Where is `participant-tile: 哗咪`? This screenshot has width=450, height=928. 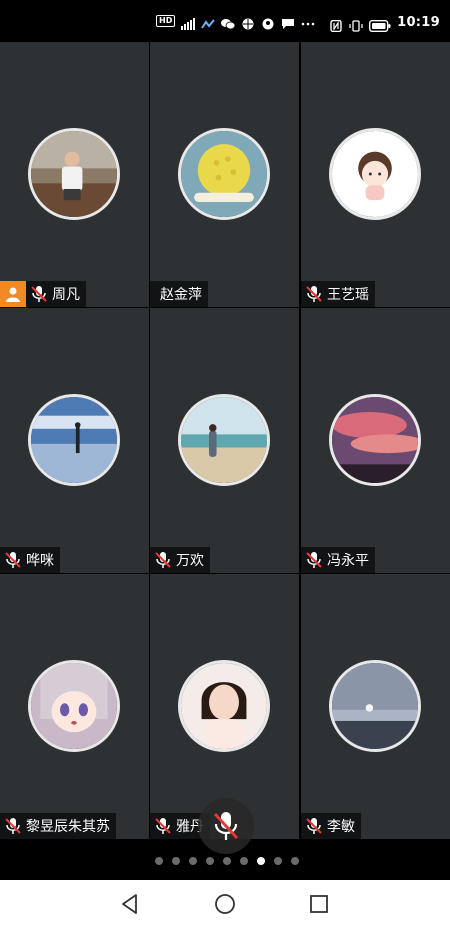
participant-tile: 哗咪 is located at coordinates (74, 440).